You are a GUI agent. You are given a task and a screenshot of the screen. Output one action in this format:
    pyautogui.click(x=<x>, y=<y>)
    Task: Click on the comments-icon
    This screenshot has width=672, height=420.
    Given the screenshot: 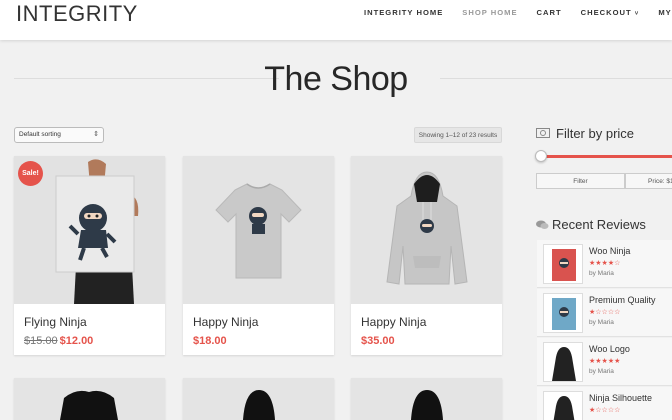 What is the action you would take?
    pyautogui.click(x=542, y=224)
    